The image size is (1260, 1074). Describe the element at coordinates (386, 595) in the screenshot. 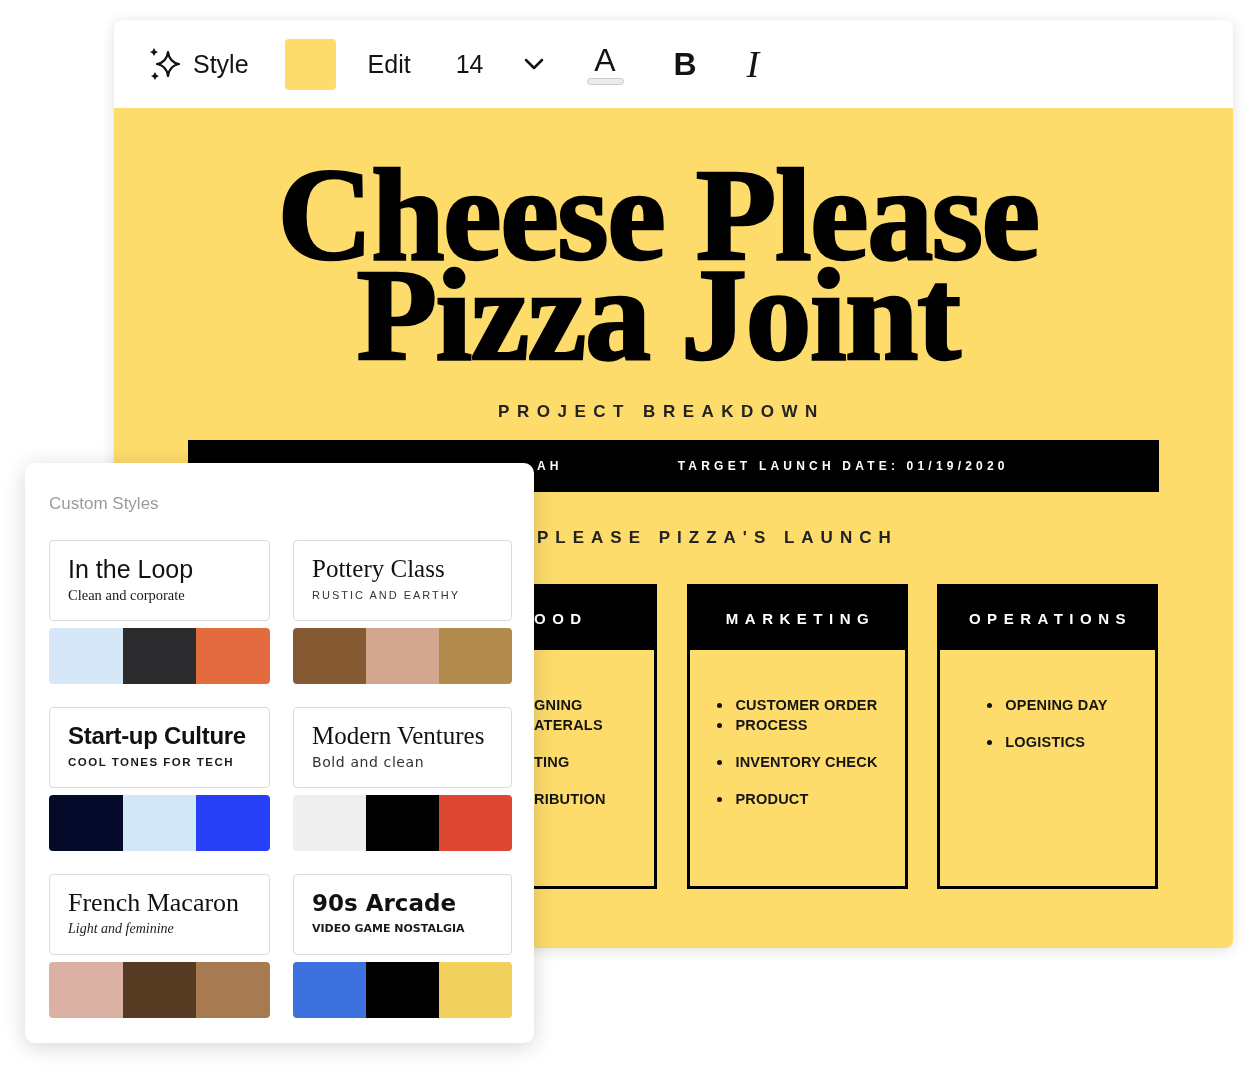

I see `style-tagline: RUSTIC AND EARTHY` at that location.